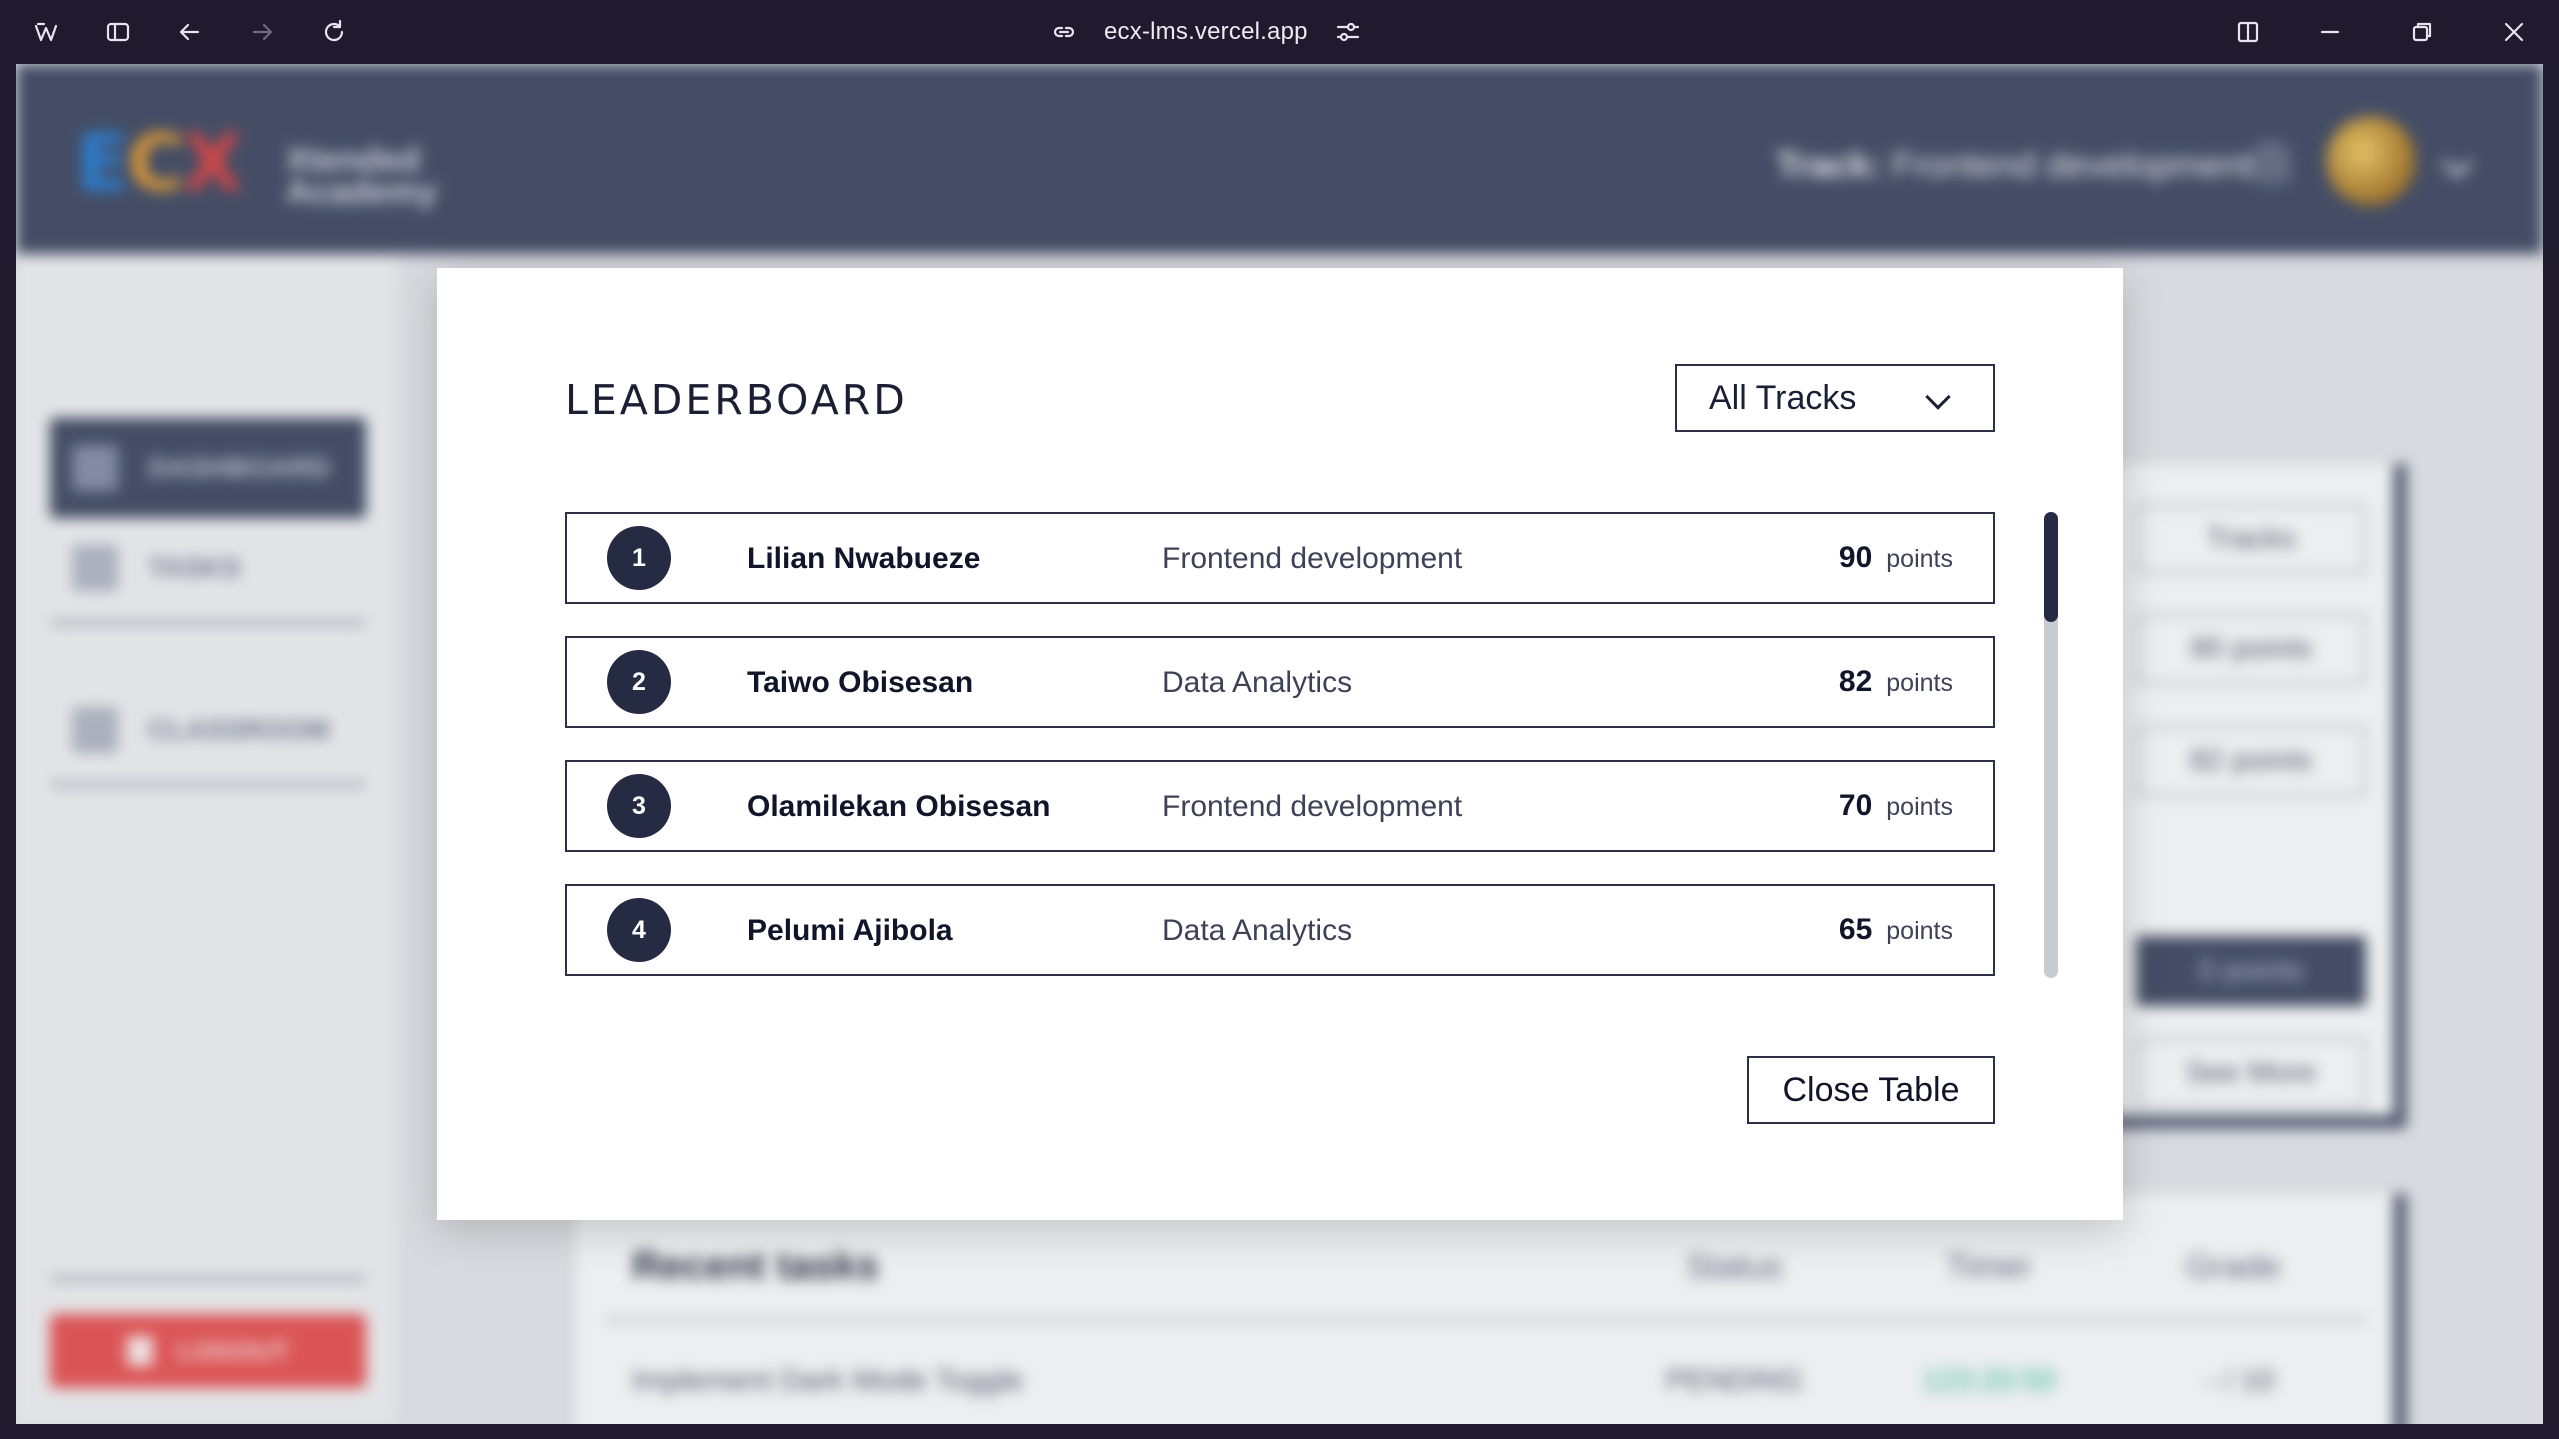 This screenshot has height=1439, width=2559. I want to click on track-filter-select: All Tracks, so click(1835, 398).